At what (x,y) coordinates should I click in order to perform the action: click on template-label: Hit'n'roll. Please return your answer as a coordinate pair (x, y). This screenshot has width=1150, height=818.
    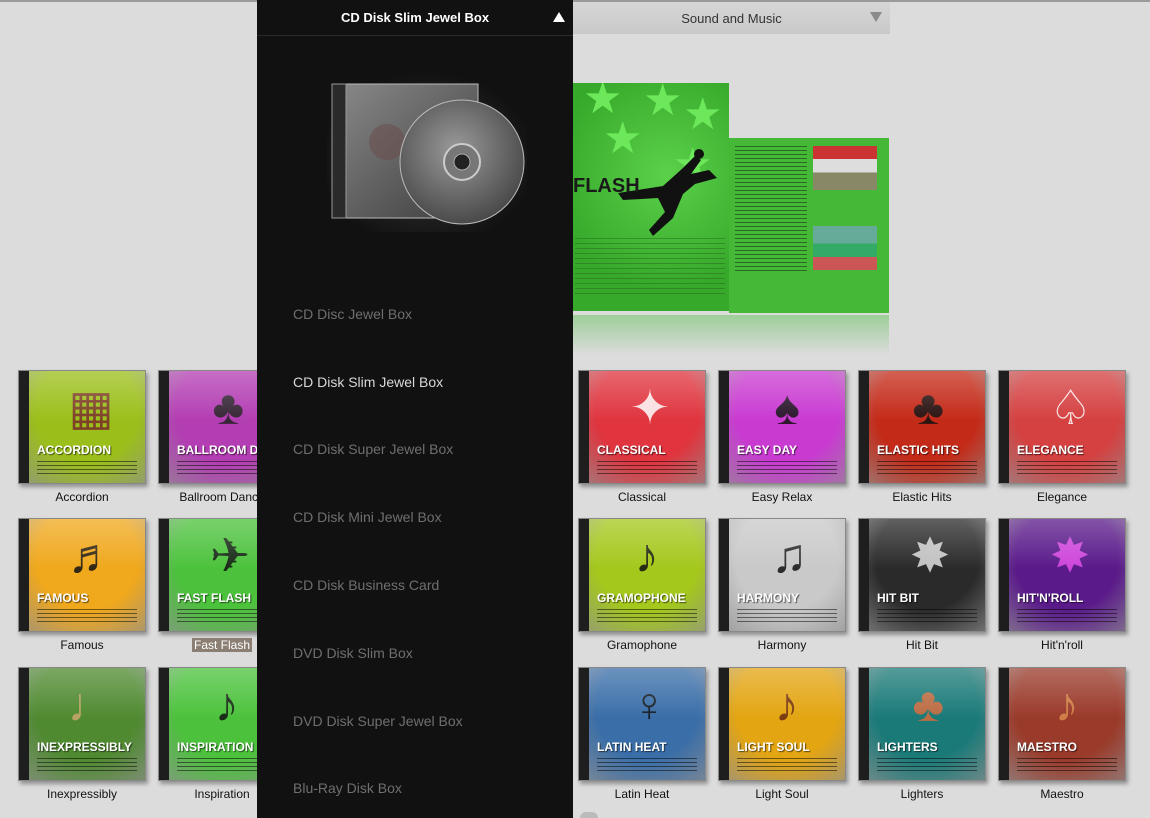
    Looking at the image, I should click on (1062, 645).